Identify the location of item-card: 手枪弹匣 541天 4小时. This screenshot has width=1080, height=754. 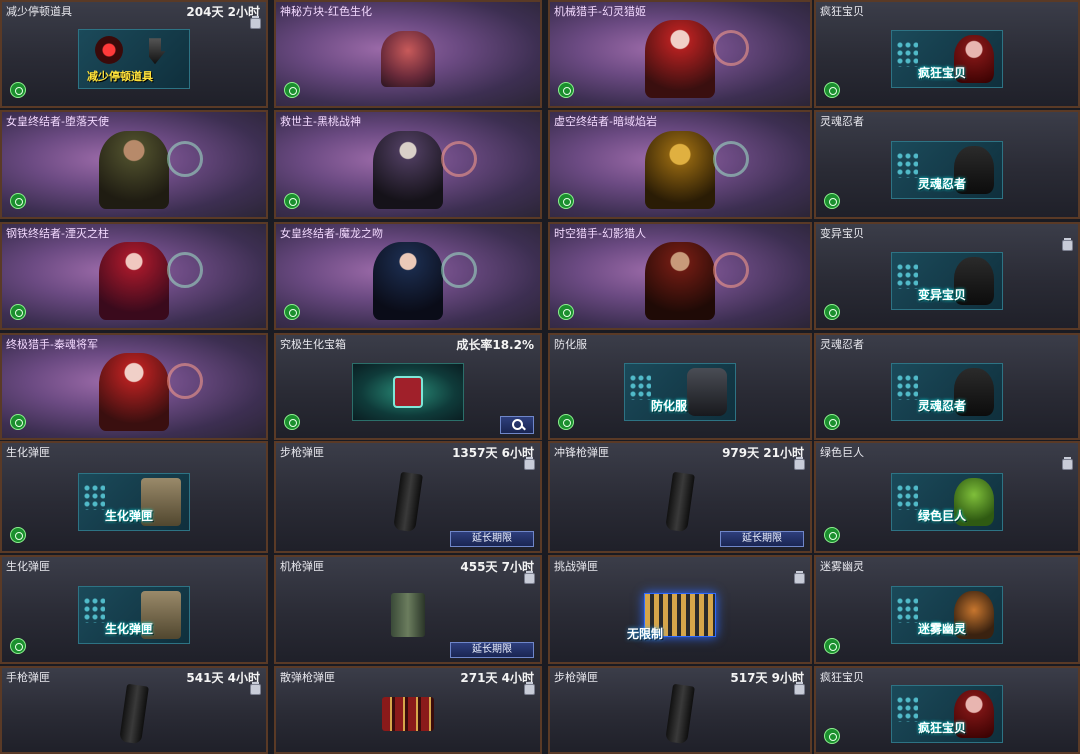
(134, 710).